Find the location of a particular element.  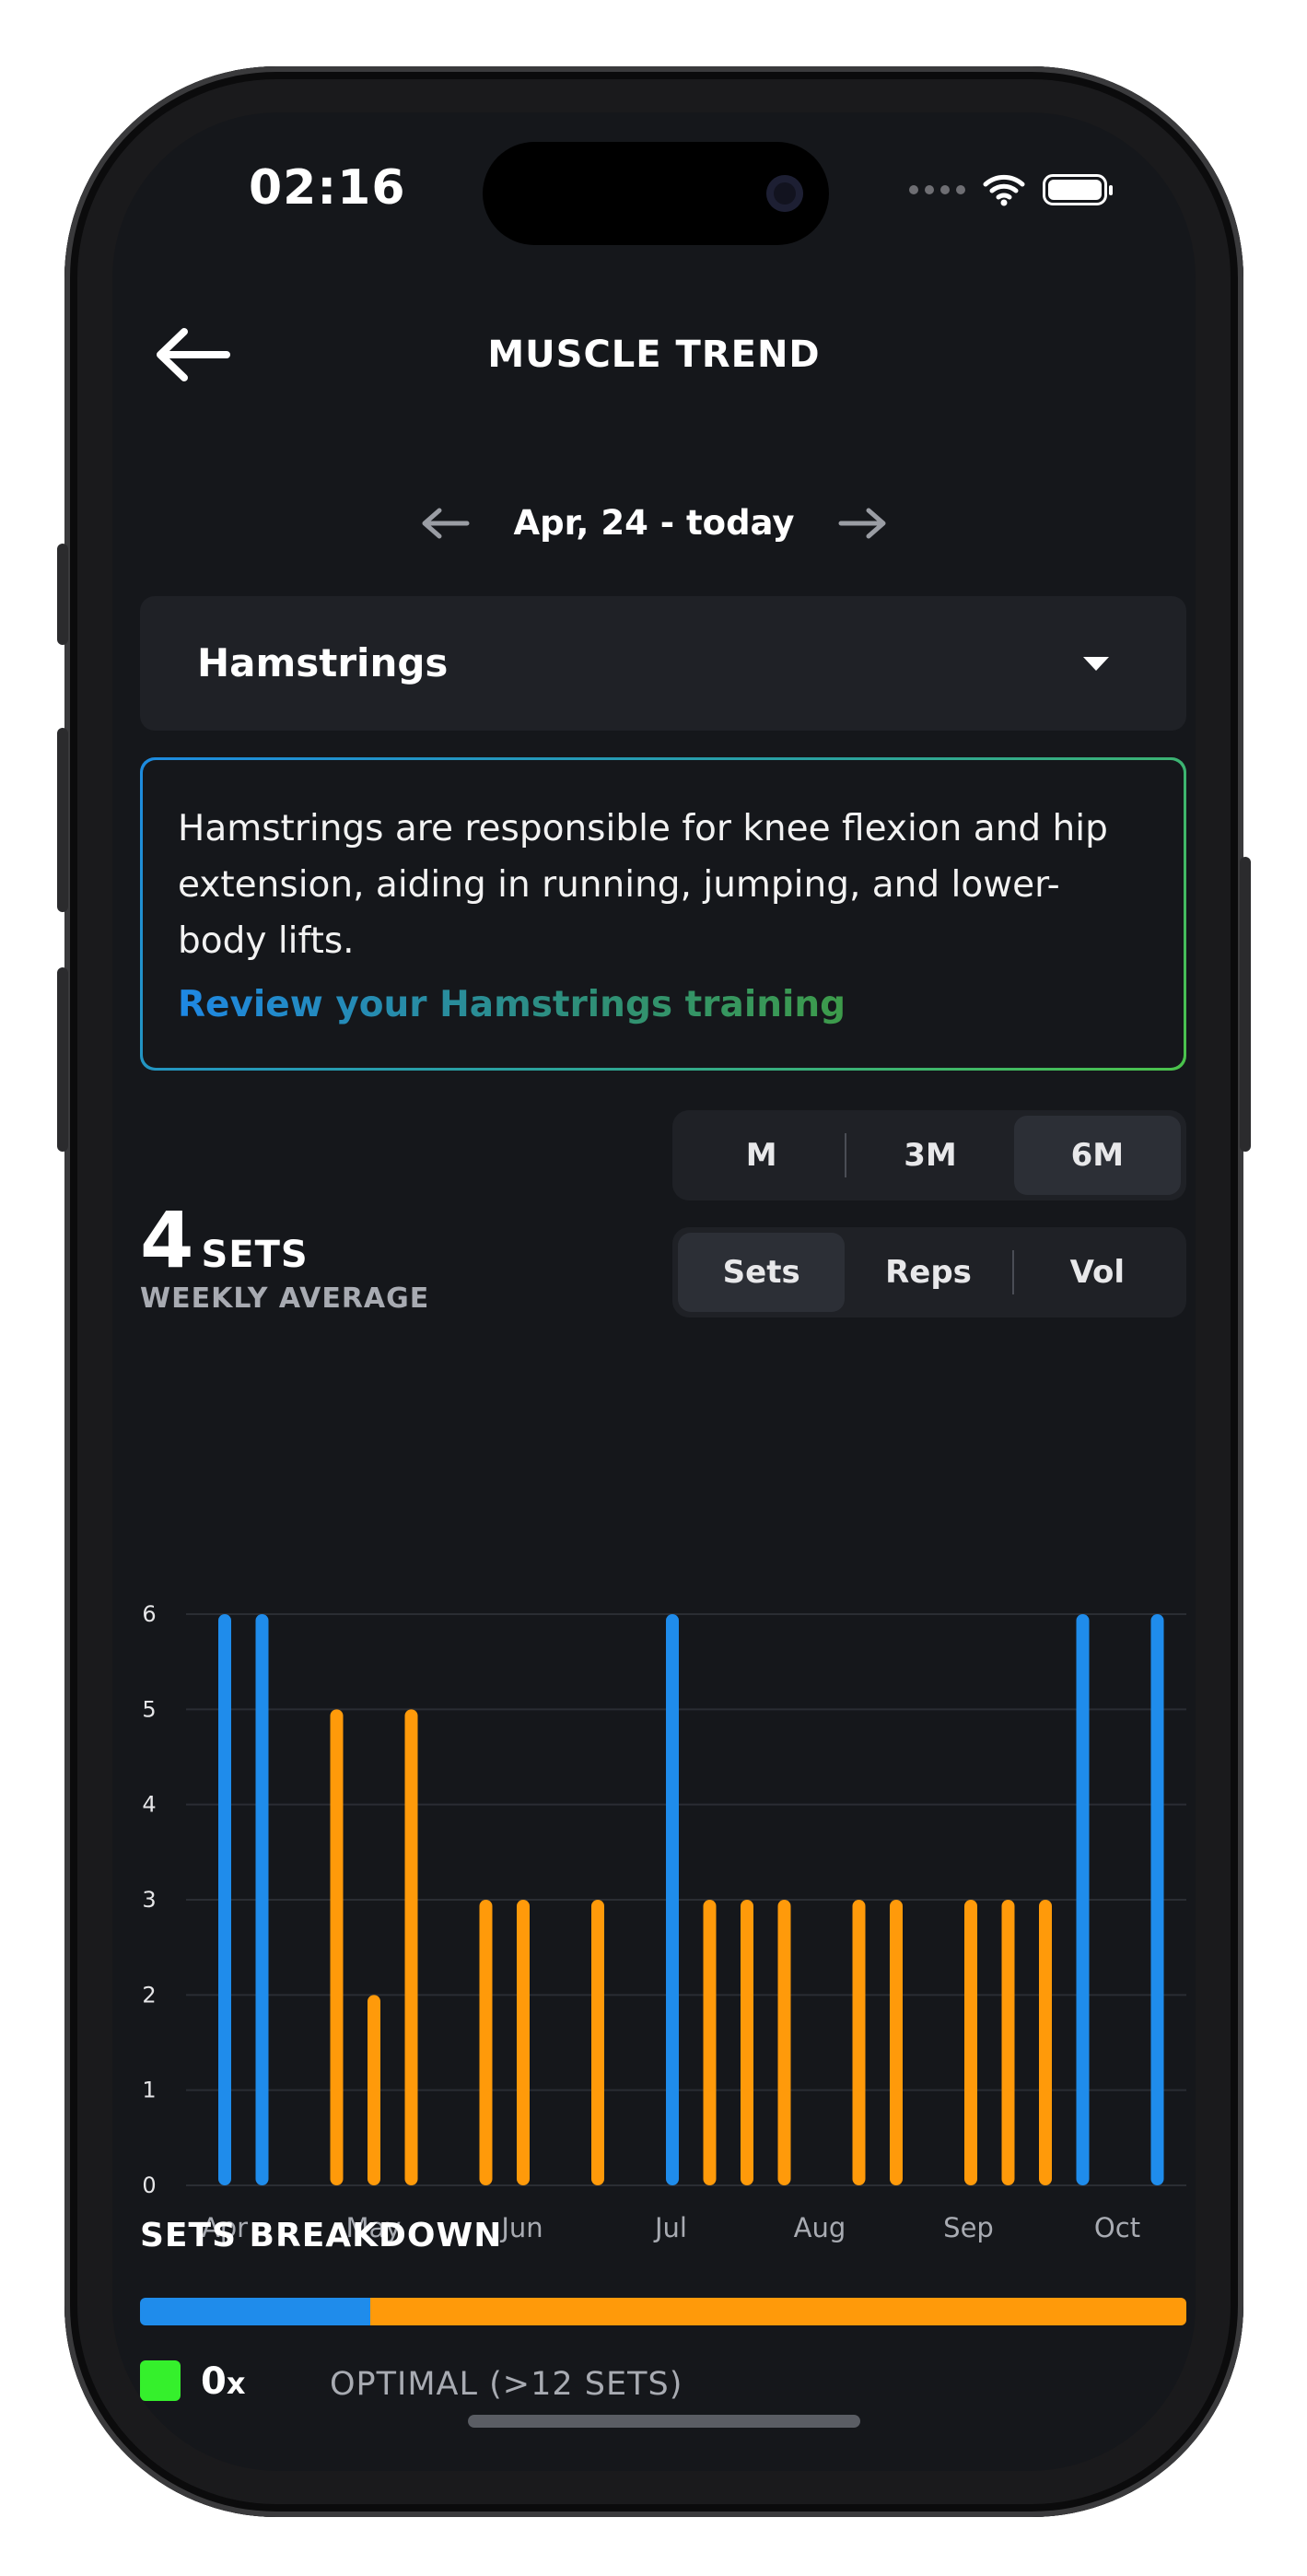

tab-metric-reps: Reps is located at coordinates (928, 1272).